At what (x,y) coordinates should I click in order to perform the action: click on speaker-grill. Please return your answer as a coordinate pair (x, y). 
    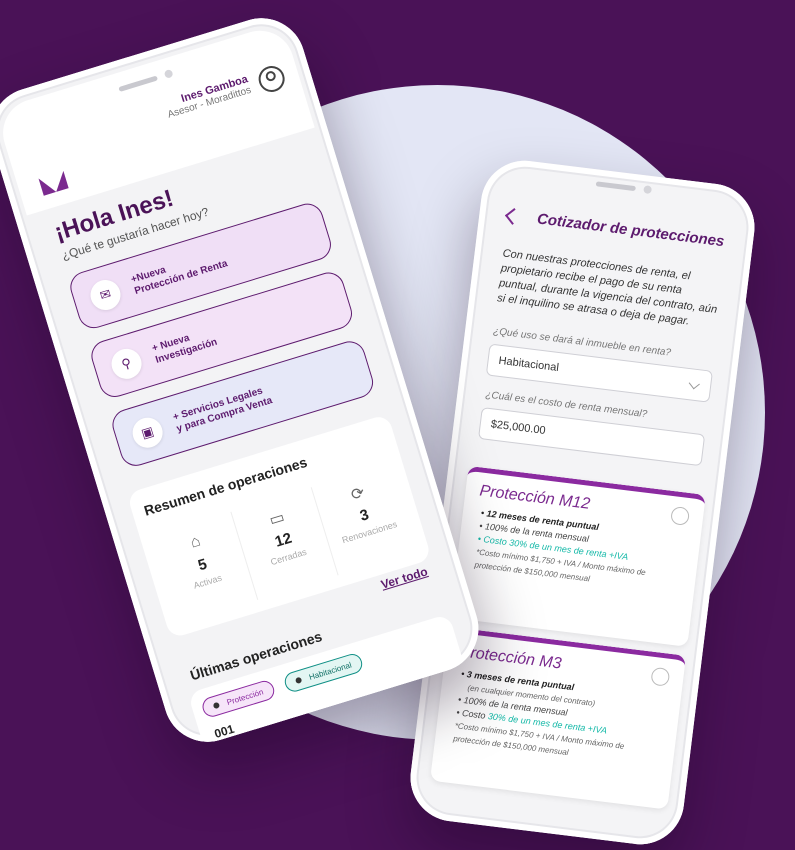
    Looking at the image, I should click on (137, 84).